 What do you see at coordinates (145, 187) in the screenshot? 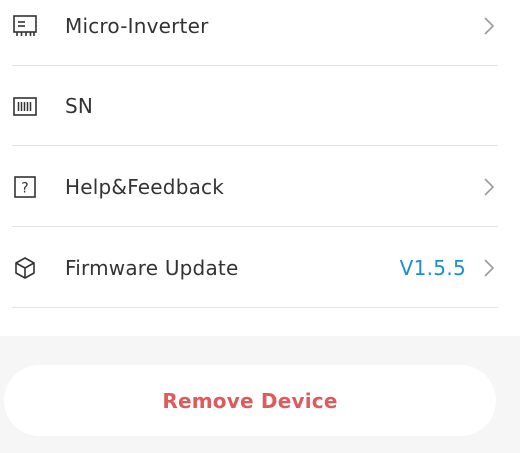
I see `menu-item-label: Help&Feedback` at bounding box center [145, 187].